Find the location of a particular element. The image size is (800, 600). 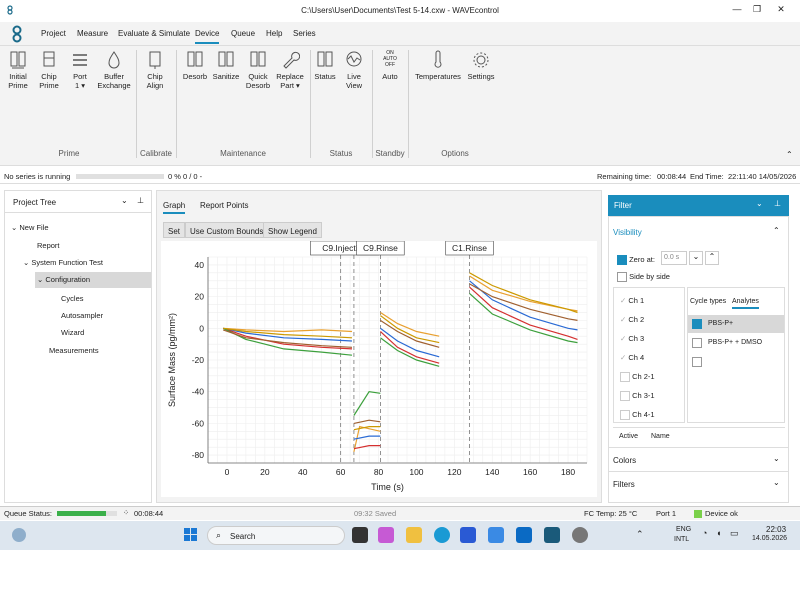

menu-device: Device is located at coordinates (207, 36).